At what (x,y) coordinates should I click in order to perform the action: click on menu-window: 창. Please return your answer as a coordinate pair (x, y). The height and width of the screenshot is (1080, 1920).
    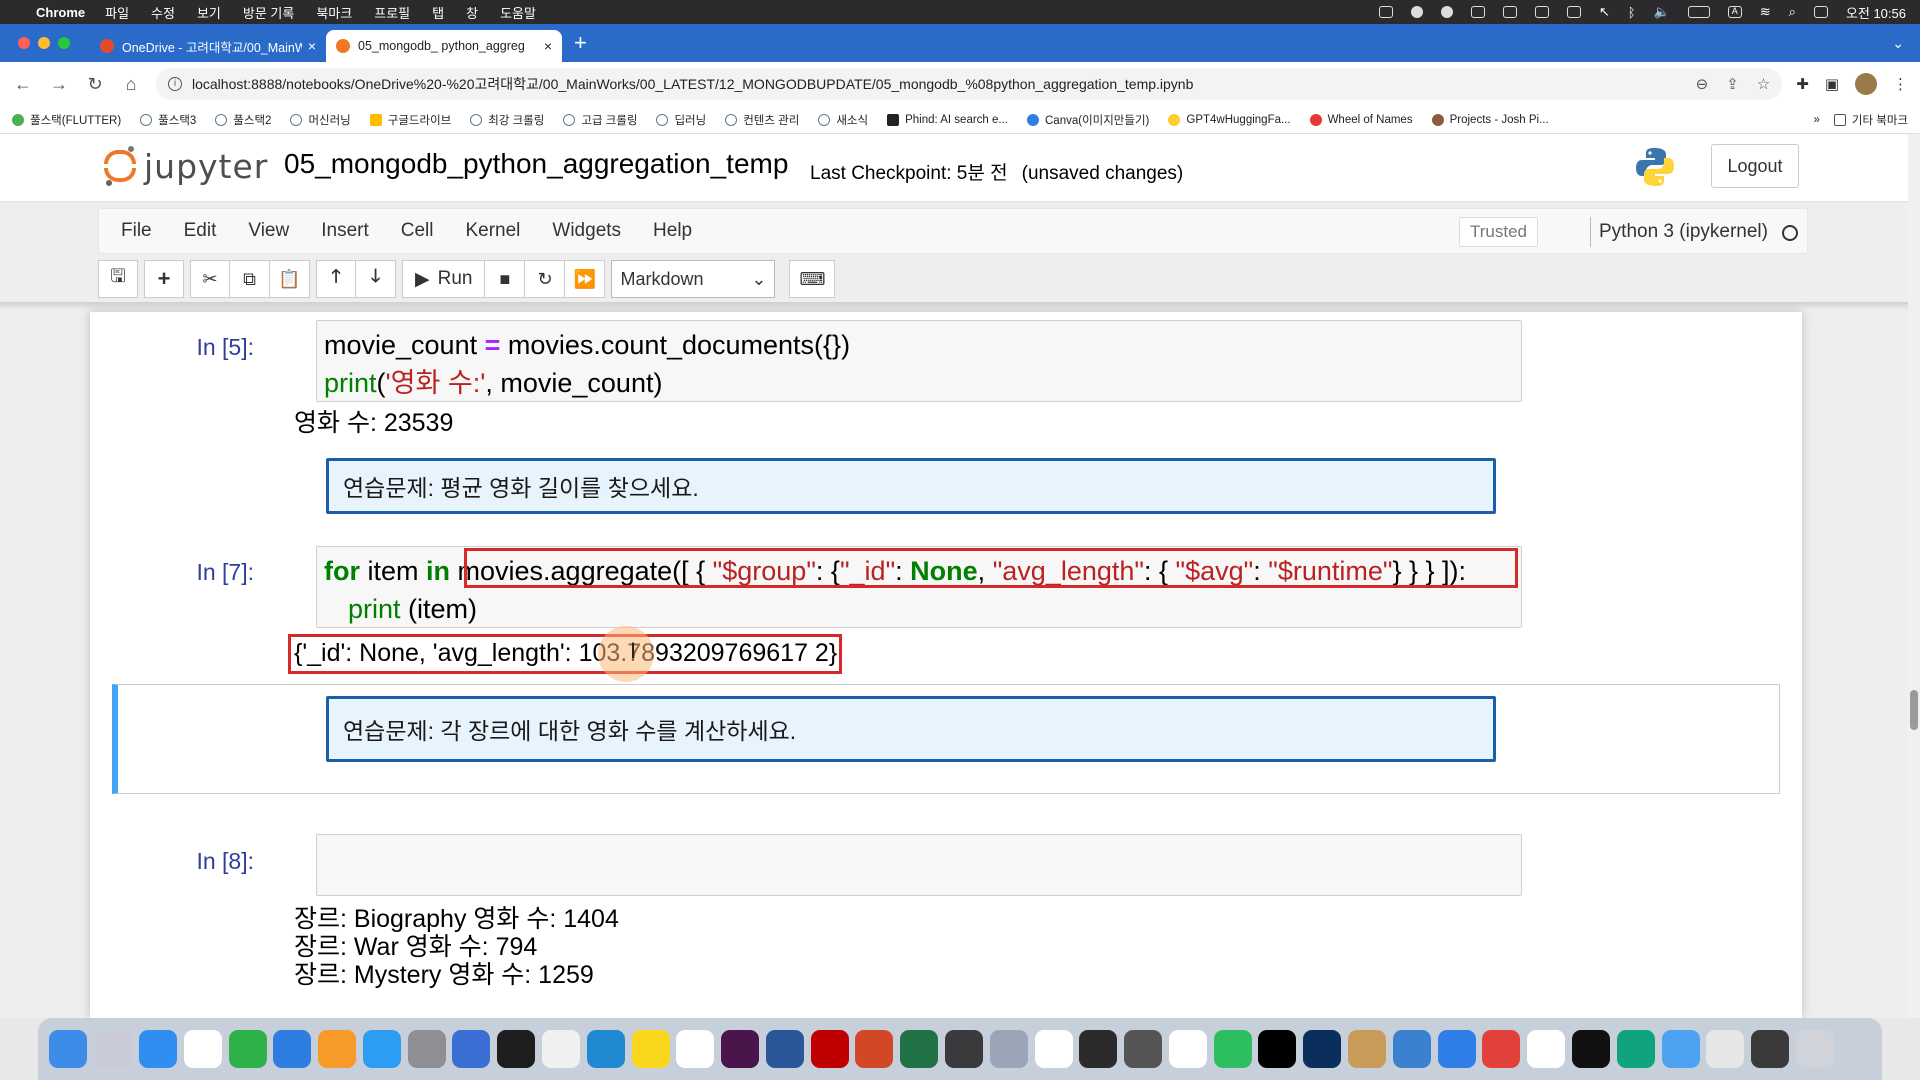
    Looking at the image, I should click on (472, 12).